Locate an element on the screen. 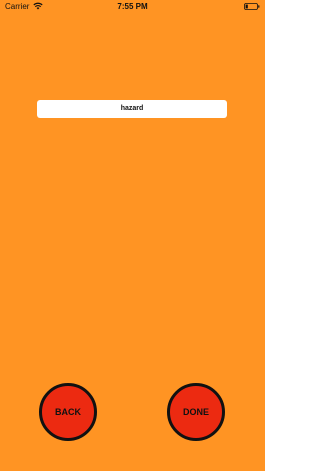  status-bar: Carrier 7:55 PM is located at coordinates (132, 7).